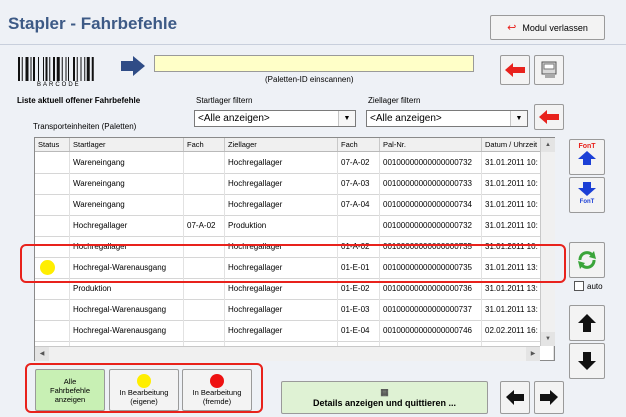 Image resolution: width=626 pixels, height=417 pixels. What do you see at coordinates (85, 126) in the screenshot?
I see `transport-units-label: Transporteinheiten (Paletten)` at bounding box center [85, 126].